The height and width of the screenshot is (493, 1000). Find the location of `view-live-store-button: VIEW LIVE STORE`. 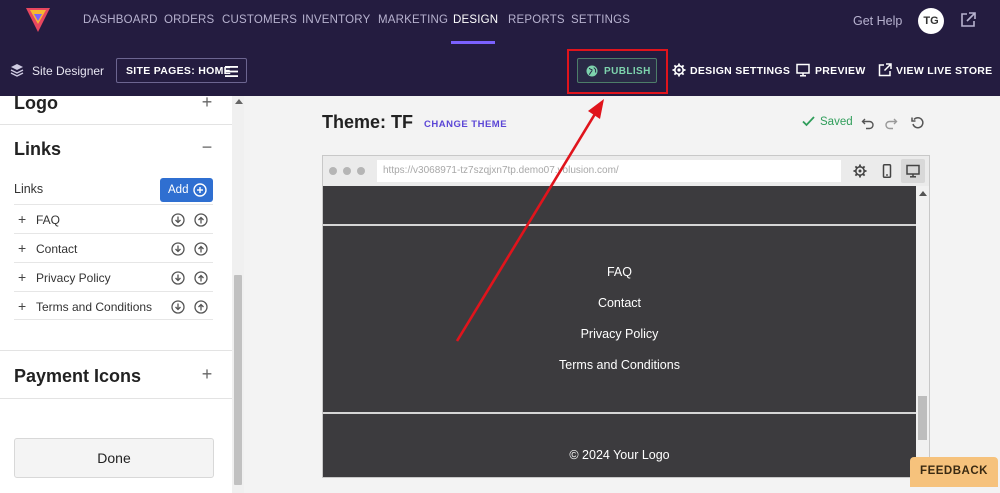

view-live-store-button: VIEW LIVE STORE is located at coordinates (944, 71).